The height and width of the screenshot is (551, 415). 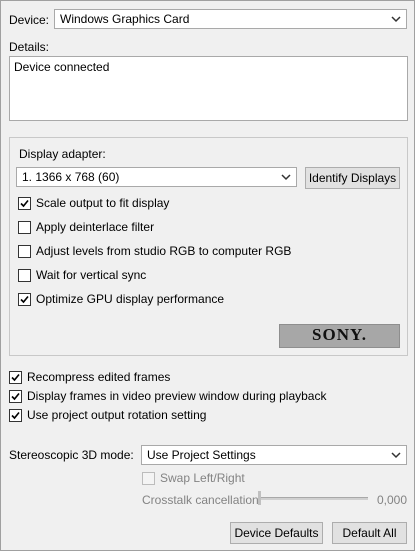 What do you see at coordinates (71, 455) in the screenshot?
I see `stereo-mode-label: Stereoscopic 3D mode:` at bounding box center [71, 455].